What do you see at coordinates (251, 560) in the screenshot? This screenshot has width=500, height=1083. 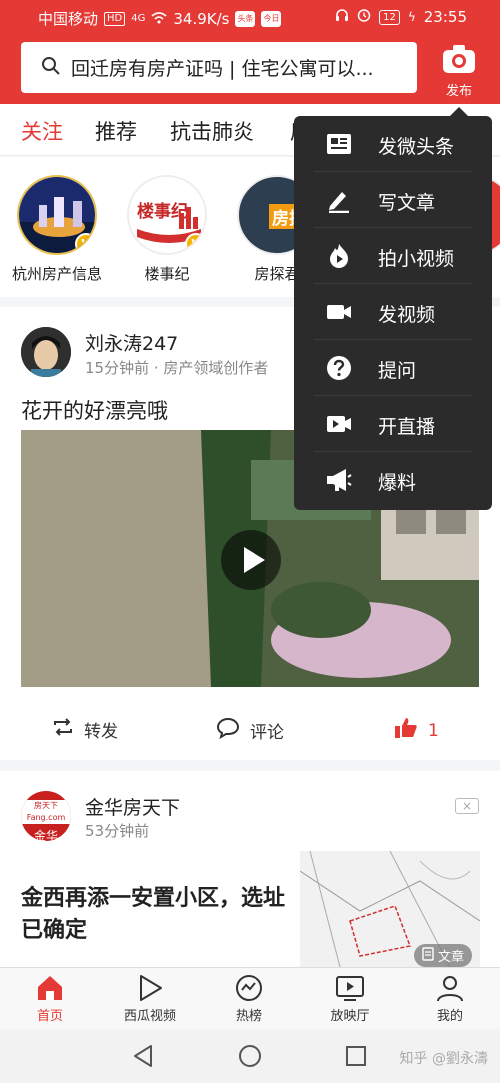 I see `play-button` at bounding box center [251, 560].